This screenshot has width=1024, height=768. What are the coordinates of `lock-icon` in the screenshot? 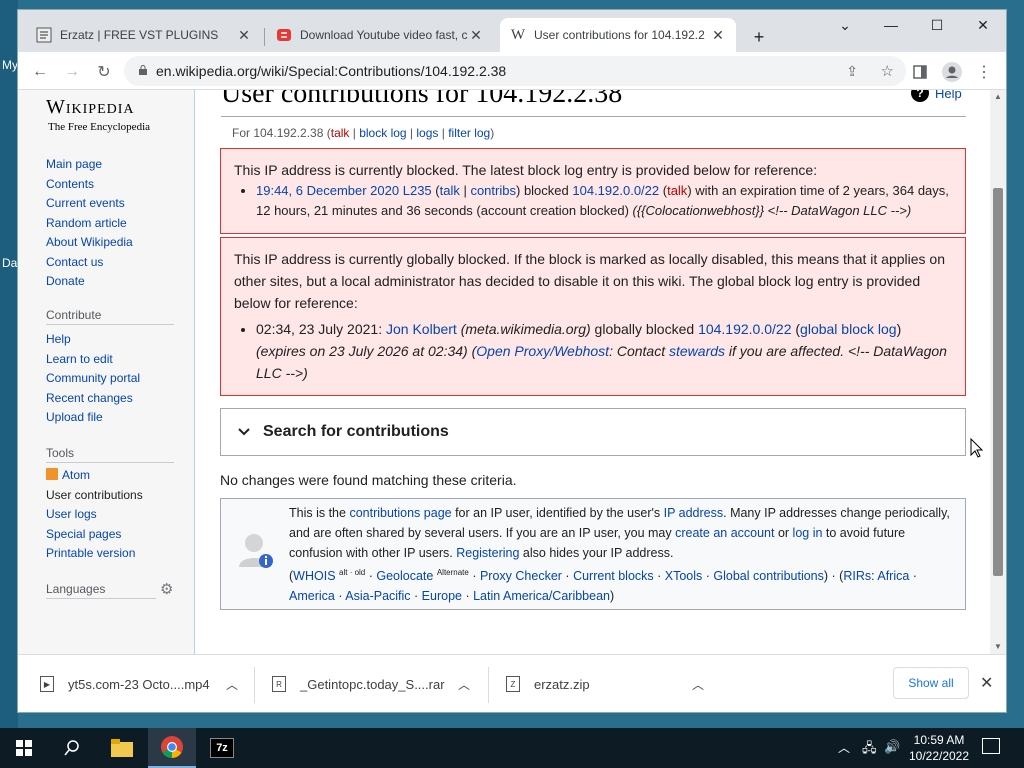 It's located at (143, 71).